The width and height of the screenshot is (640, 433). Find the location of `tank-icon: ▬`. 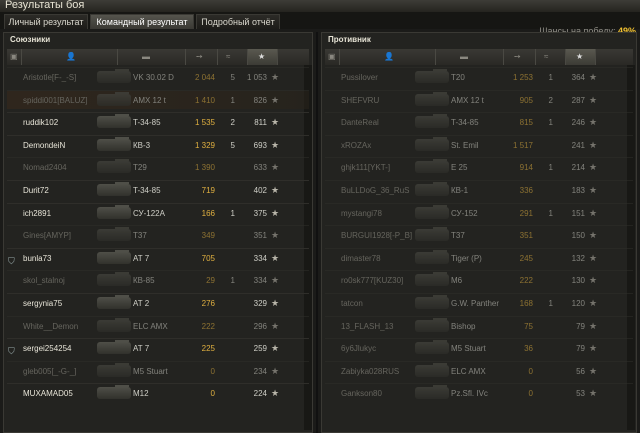

tank-icon: ▬ is located at coordinates (146, 56).